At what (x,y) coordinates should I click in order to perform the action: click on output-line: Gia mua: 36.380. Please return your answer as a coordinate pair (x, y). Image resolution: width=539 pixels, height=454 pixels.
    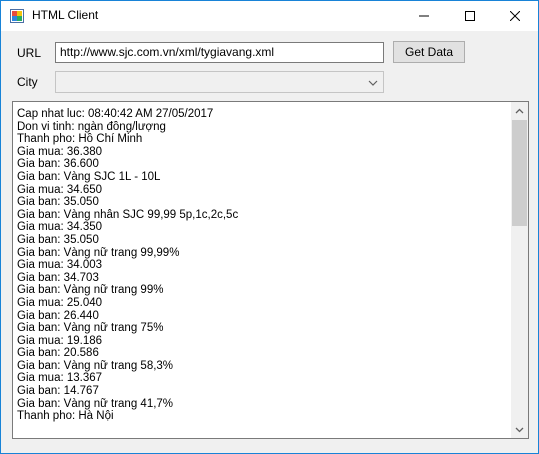
    Looking at the image, I should click on (60, 151).